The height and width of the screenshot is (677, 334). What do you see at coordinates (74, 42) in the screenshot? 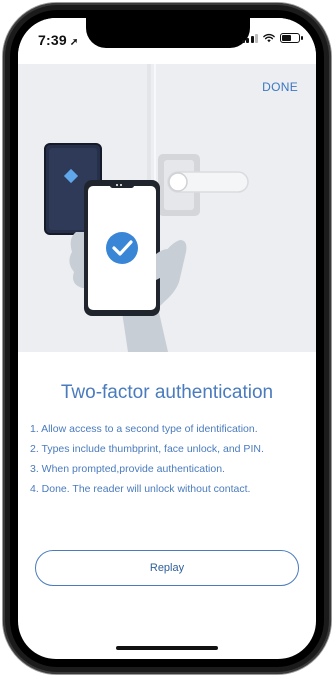
I see `location-arrow-icon: ➚` at bounding box center [74, 42].